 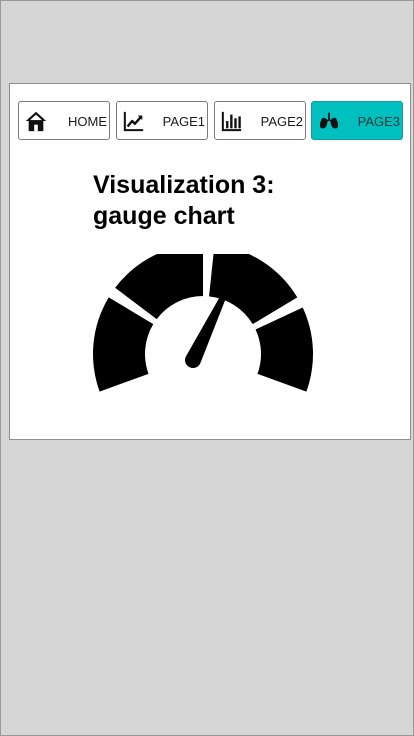 What do you see at coordinates (87, 121) in the screenshot?
I see `tab-home-label: HOME` at bounding box center [87, 121].